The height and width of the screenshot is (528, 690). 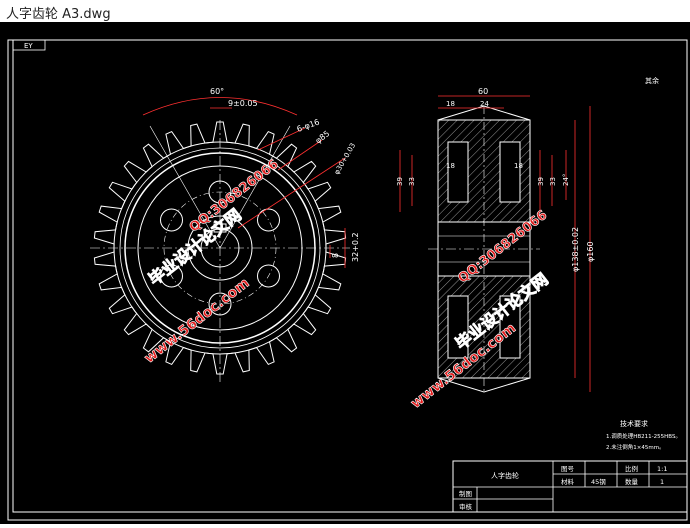 What do you see at coordinates (308, 125) in the screenshot?
I see `holes-dim: 6-φ16` at bounding box center [308, 125].